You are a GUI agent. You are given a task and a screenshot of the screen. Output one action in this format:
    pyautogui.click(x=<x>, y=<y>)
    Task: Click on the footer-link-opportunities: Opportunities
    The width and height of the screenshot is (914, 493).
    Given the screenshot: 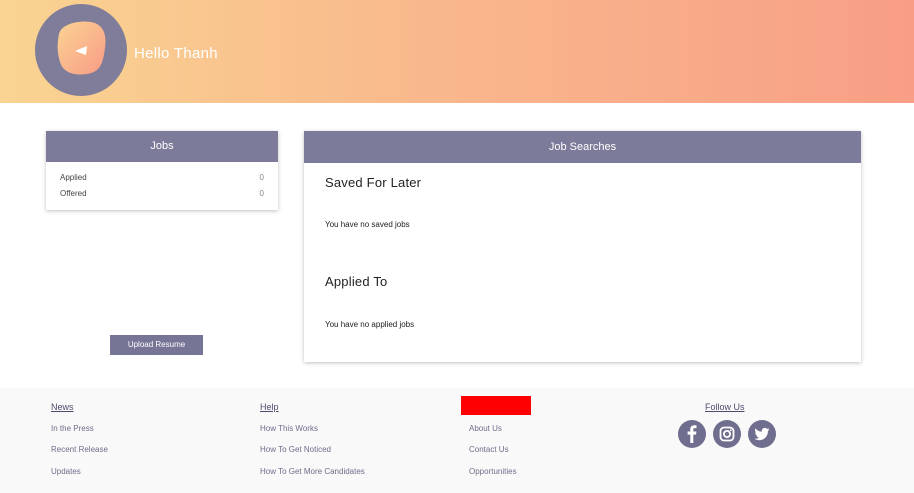 What is the action you would take?
    pyautogui.click(x=493, y=471)
    